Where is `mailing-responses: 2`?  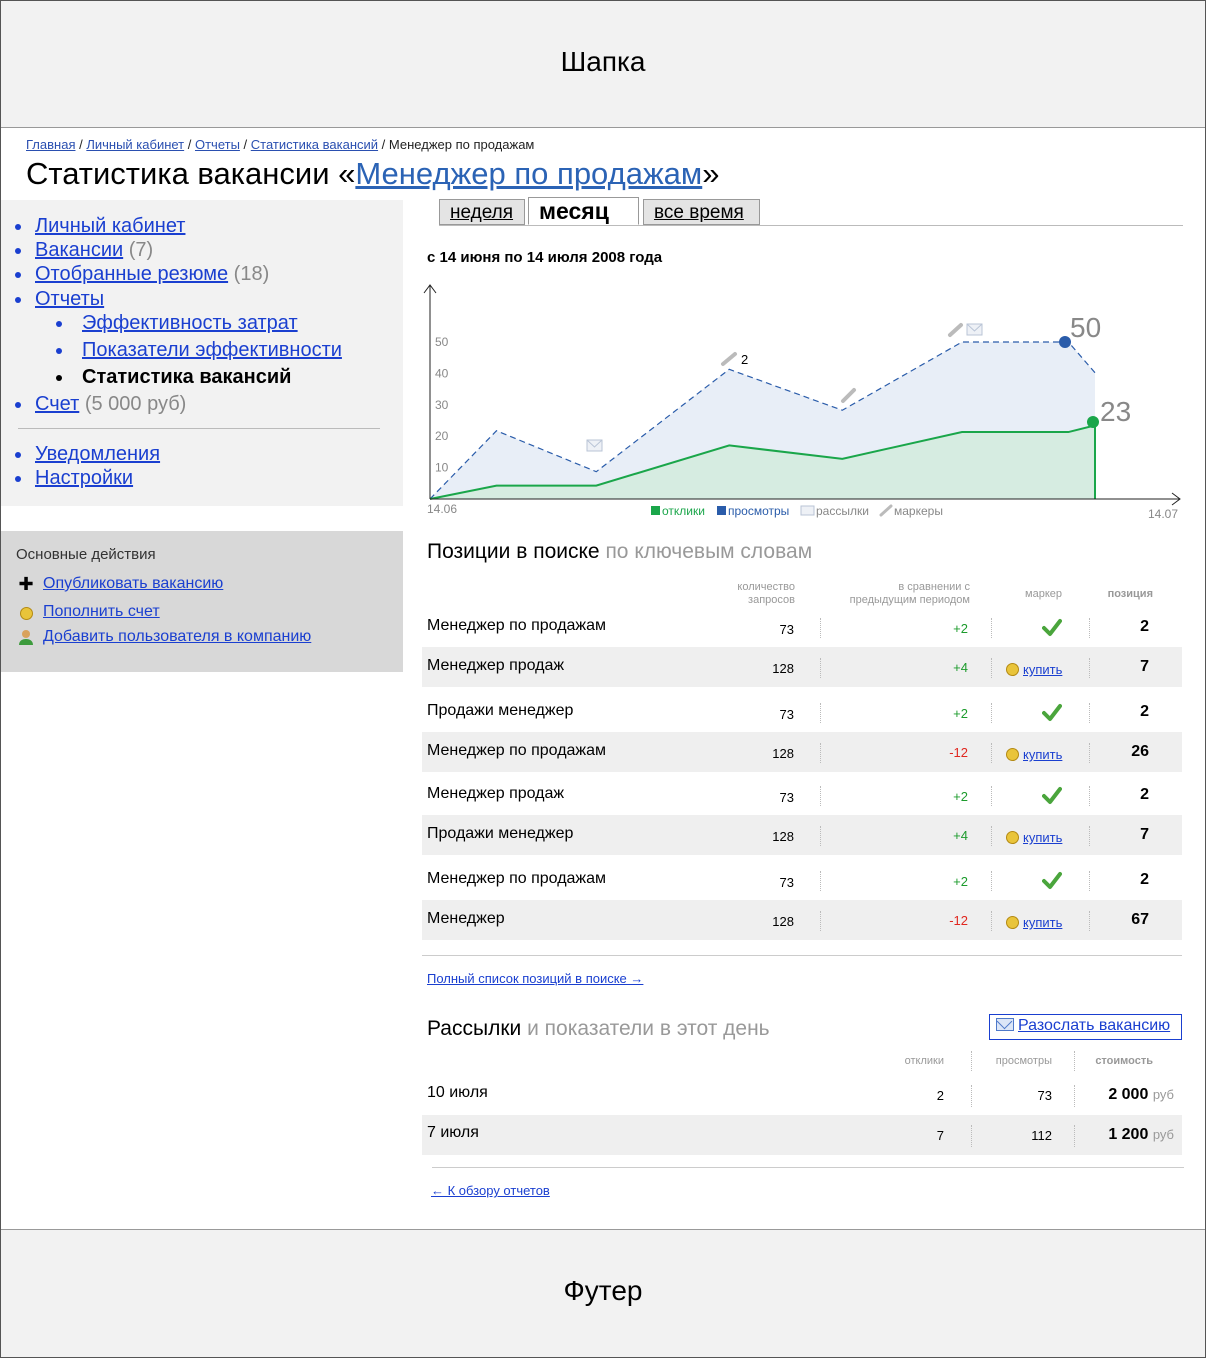
mailing-responses: 2 is located at coordinates (940, 1095).